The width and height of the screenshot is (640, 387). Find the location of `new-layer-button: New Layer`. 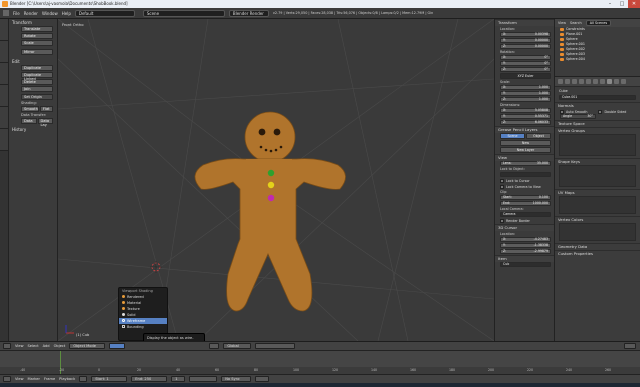

new-layer-button: New Layer is located at coordinates (525, 150).